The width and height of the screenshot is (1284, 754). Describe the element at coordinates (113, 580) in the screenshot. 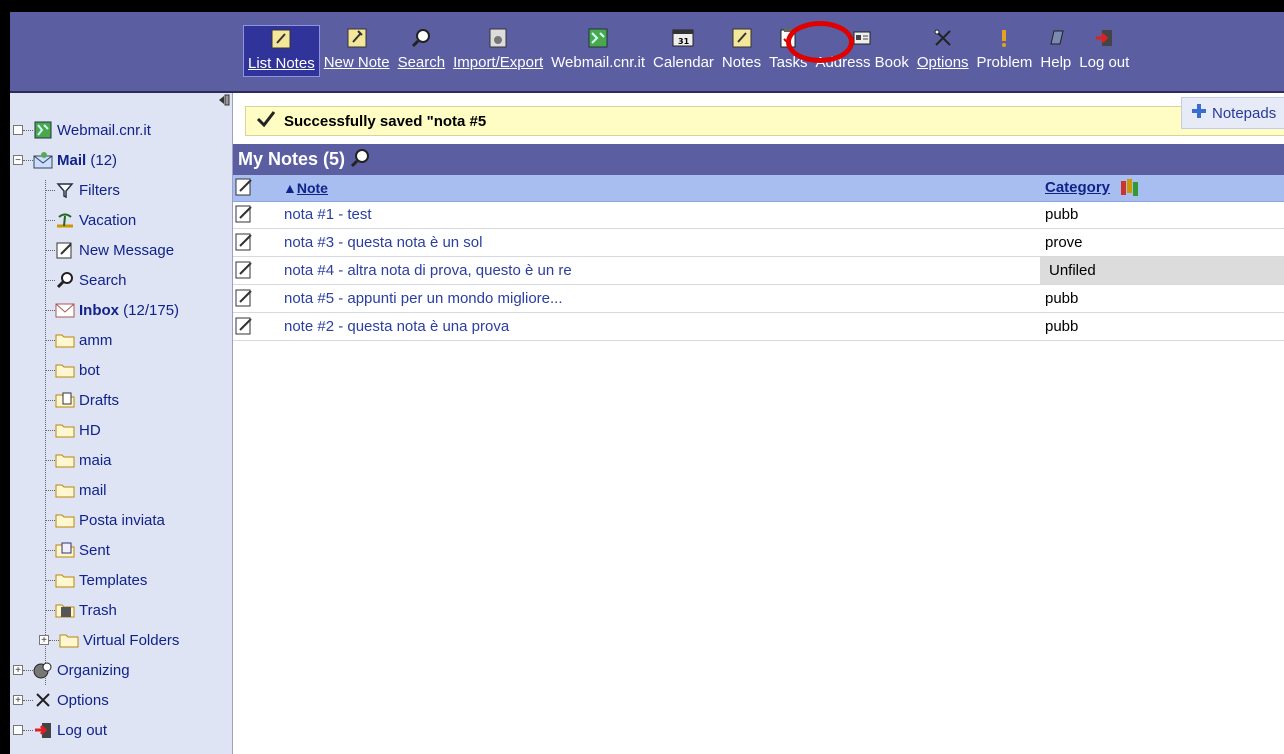

I see `tree-label: Templates` at that location.